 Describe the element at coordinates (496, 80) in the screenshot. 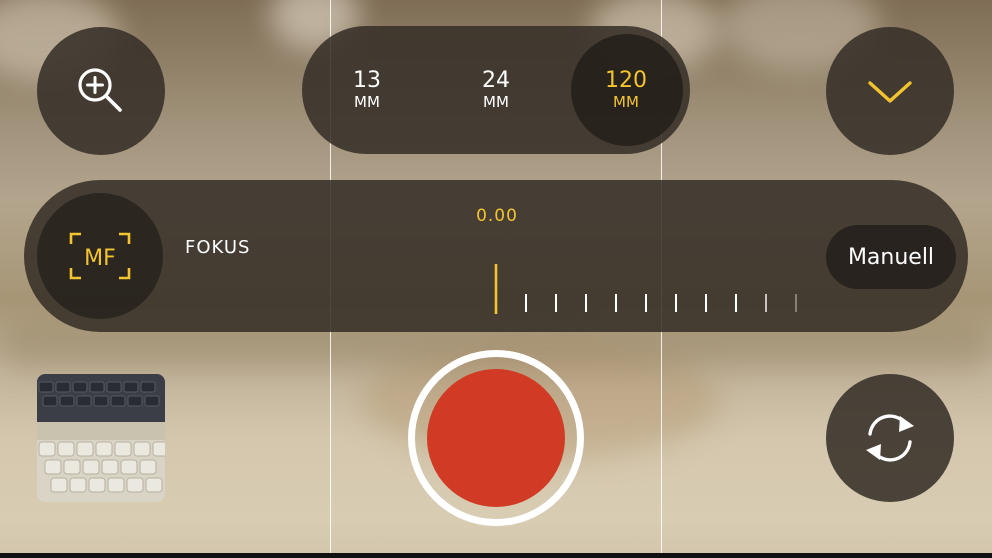

I see `lens-focal-length: 24` at that location.